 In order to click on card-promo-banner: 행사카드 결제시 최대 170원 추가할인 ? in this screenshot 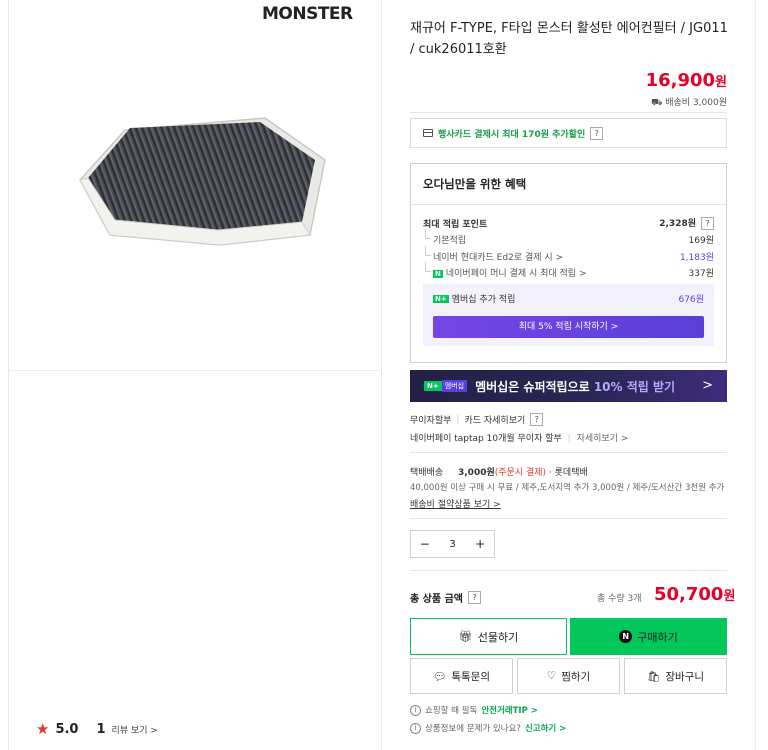, I will do `click(568, 133)`.